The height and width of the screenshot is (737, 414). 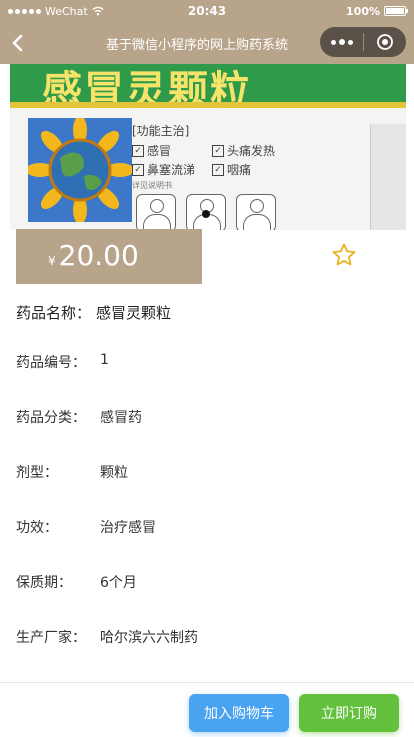 What do you see at coordinates (51, 638) in the screenshot?
I see `detail-label: 生产厂家：` at bounding box center [51, 638].